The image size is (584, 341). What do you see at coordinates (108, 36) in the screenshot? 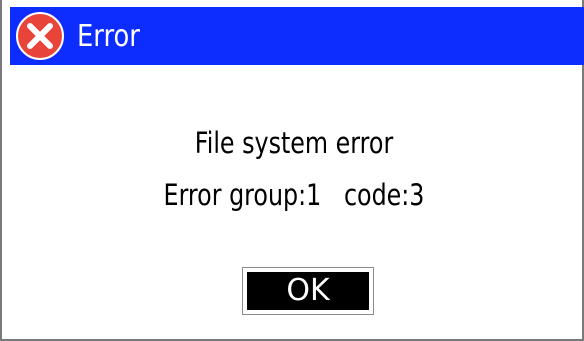
I see `dialog-title: Error` at bounding box center [108, 36].